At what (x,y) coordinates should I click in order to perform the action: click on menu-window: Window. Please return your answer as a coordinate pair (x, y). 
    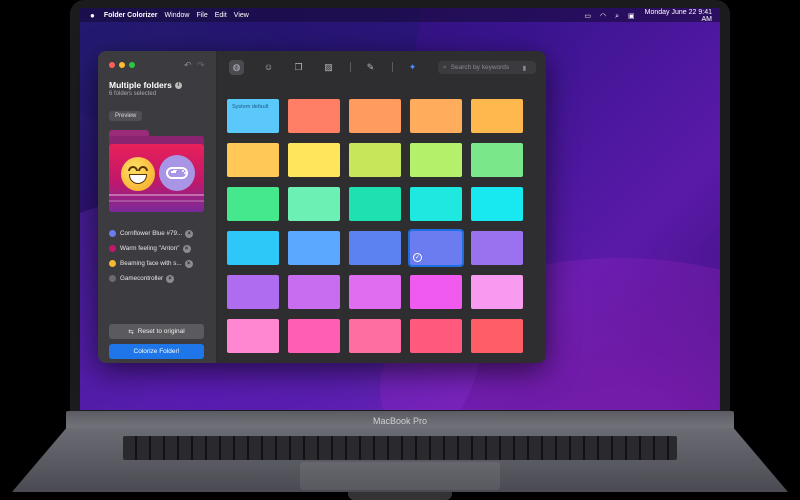
    Looking at the image, I should click on (177, 15).